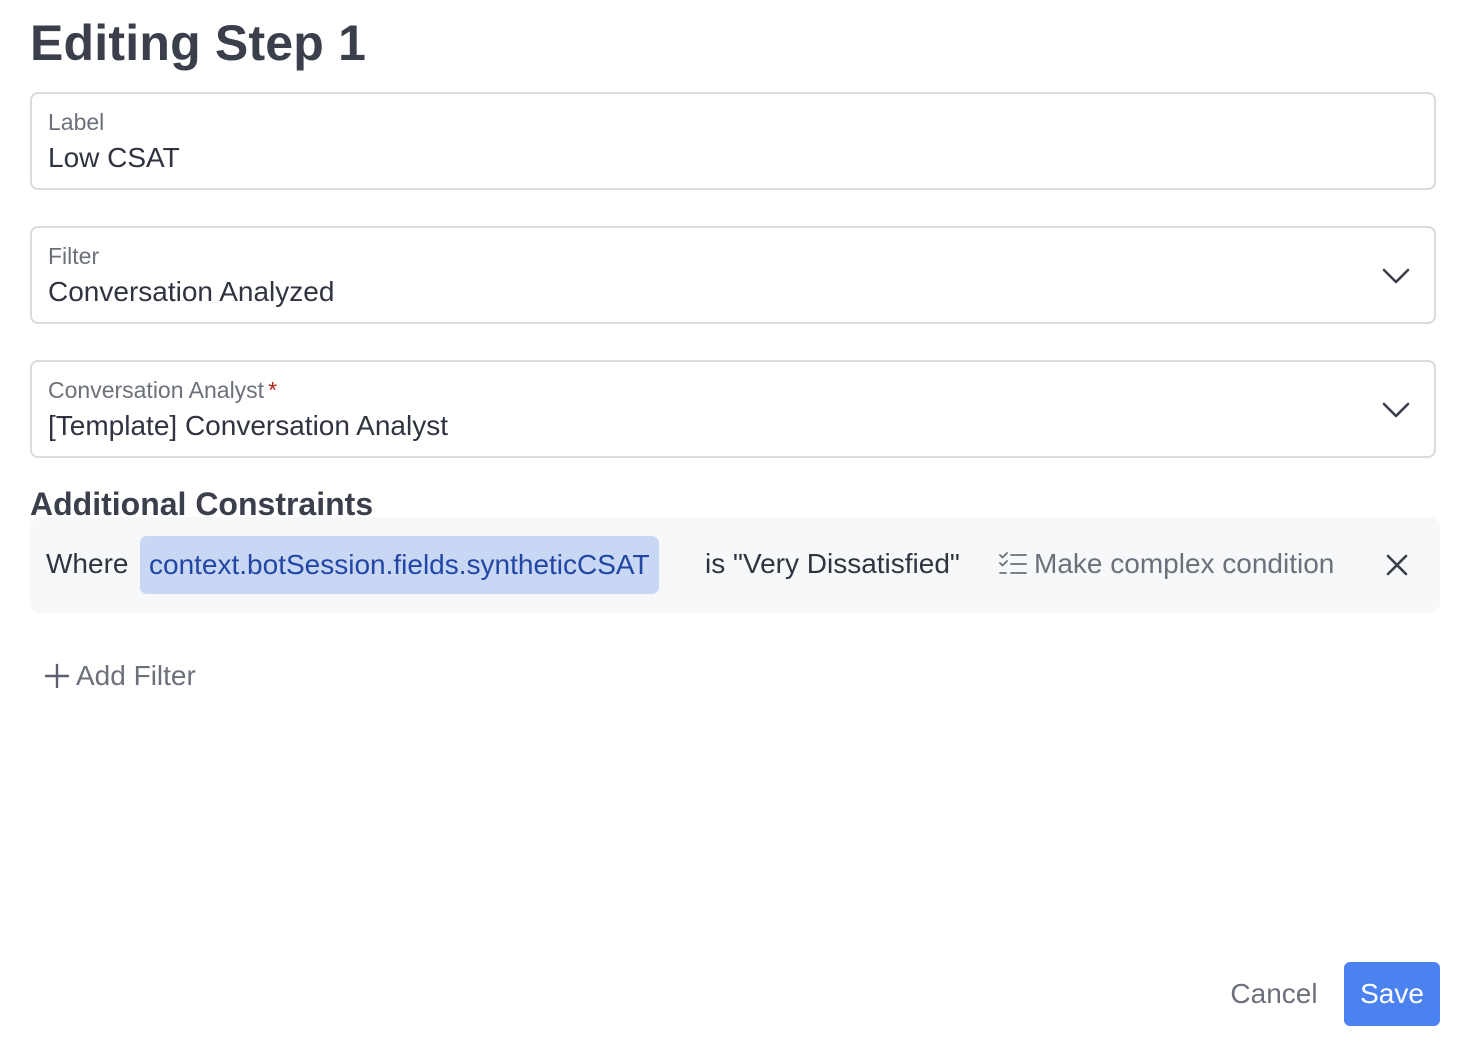 The width and height of the screenshot is (1468, 1054). Describe the element at coordinates (1274, 994) in the screenshot. I see `cancel-button: Cancel` at that location.